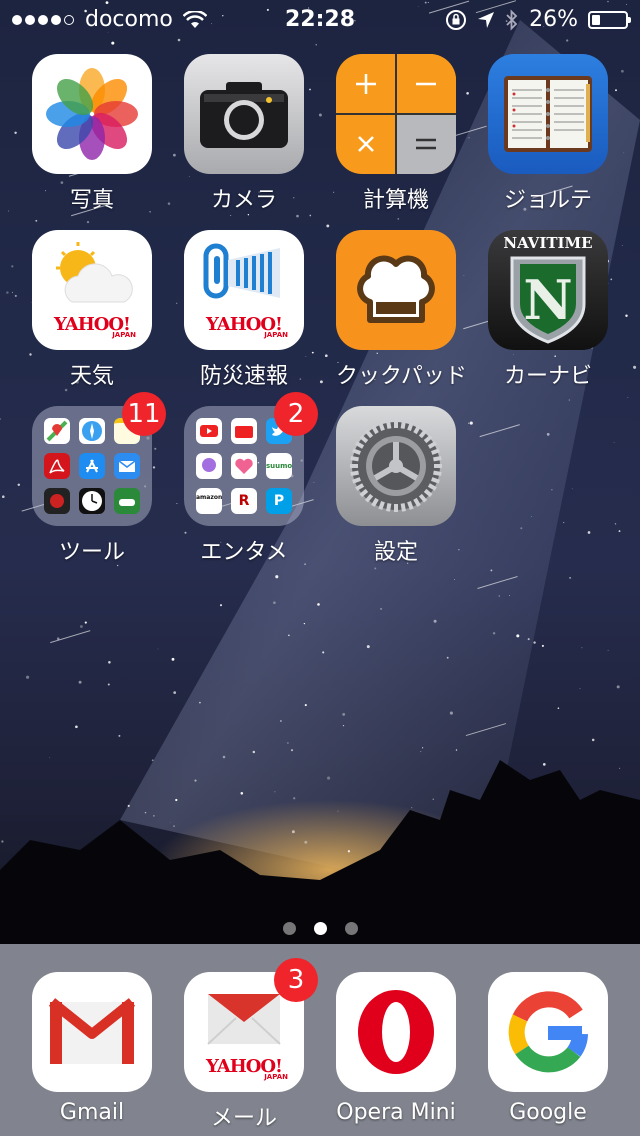 This screenshot has height=1136, width=640. Describe the element at coordinates (144, 414) in the screenshot. I see `notification-badge: 11` at that location.